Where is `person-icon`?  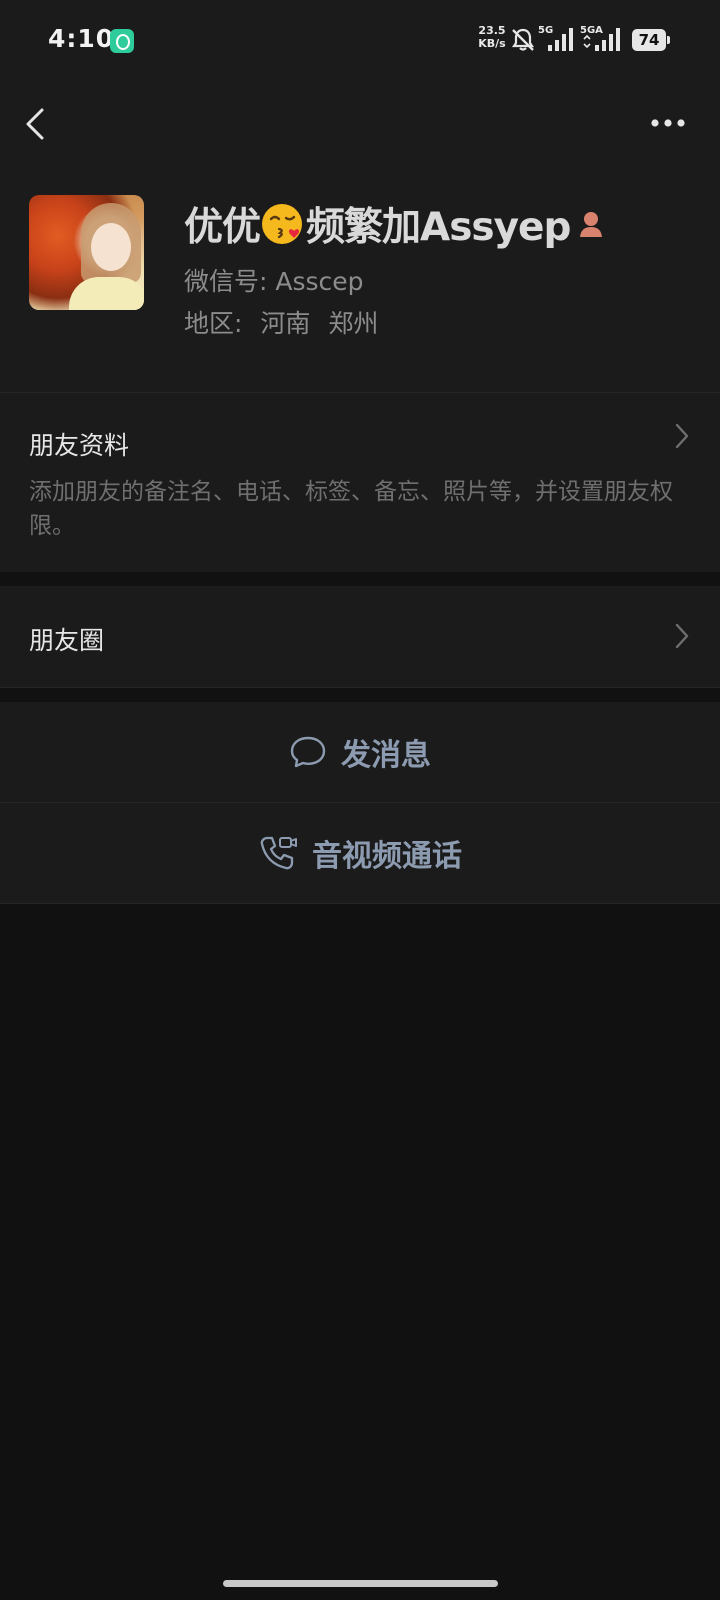 person-icon is located at coordinates (591, 224).